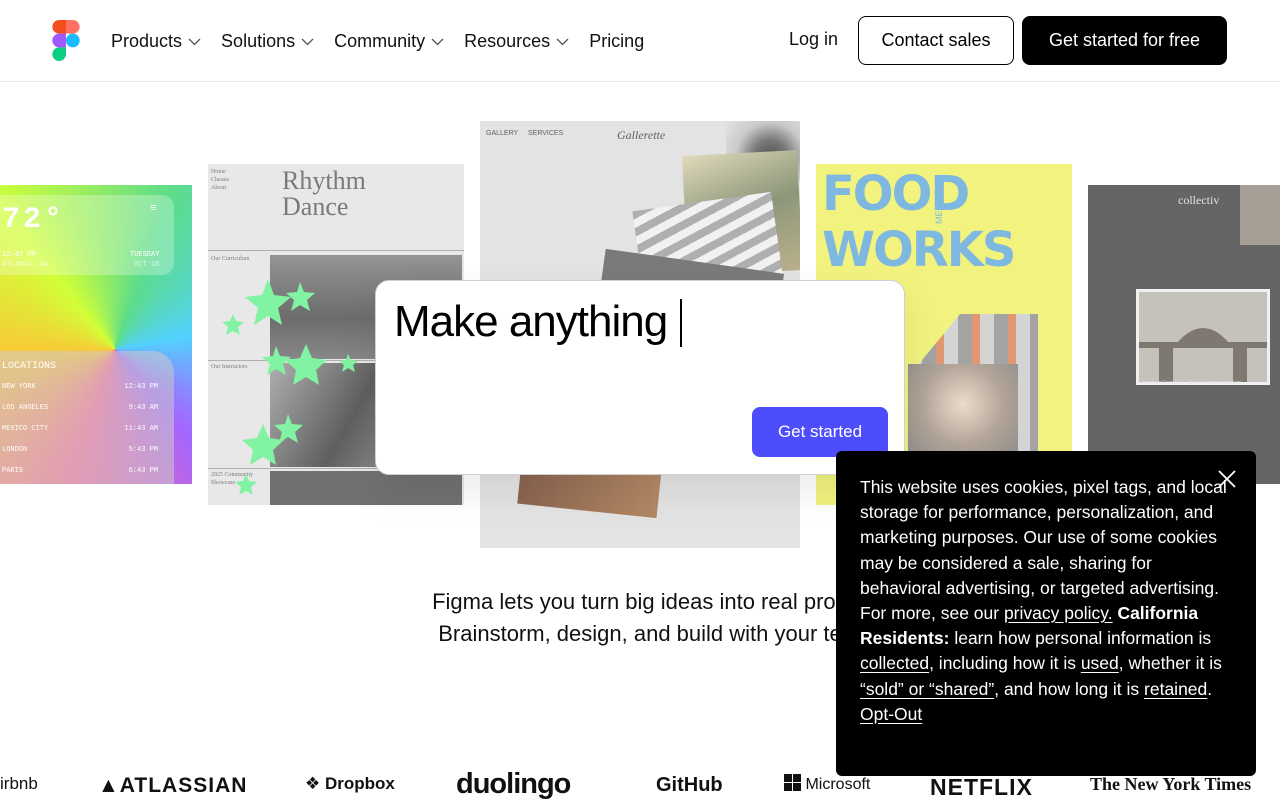 The image size is (1280, 800). What do you see at coordinates (1170, 663) in the screenshot?
I see `cookie-body-text: , whether it is` at bounding box center [1170, 663].